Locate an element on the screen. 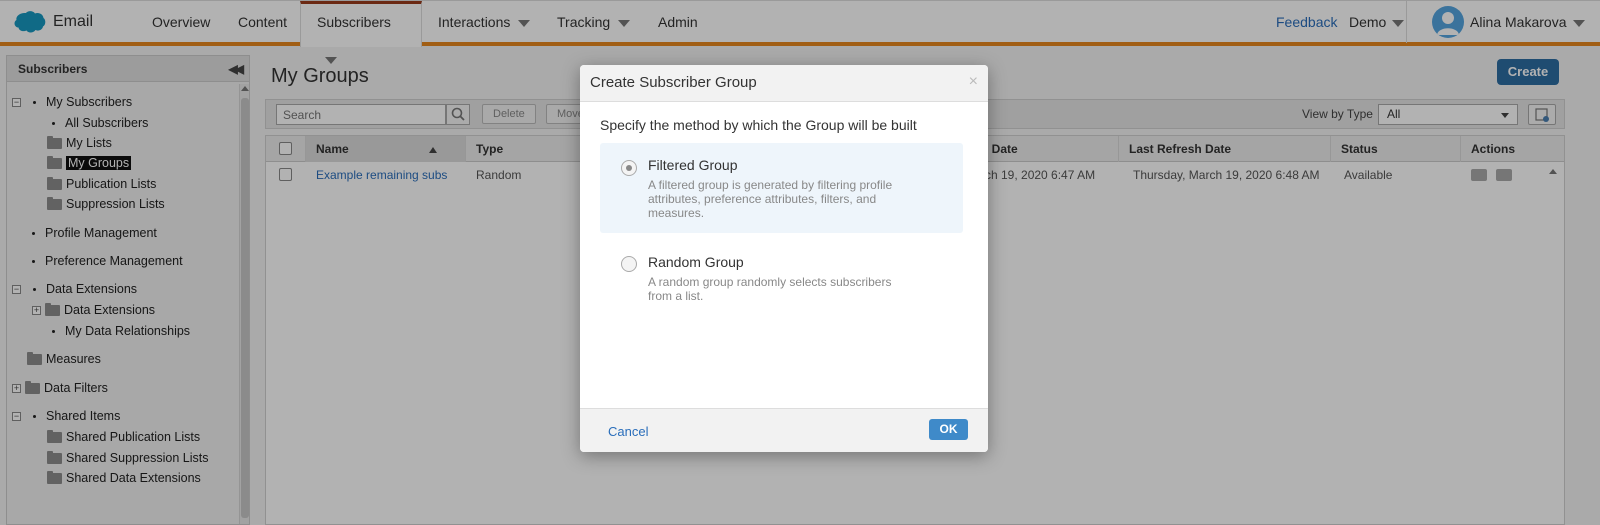 This screenshot has height=525, width=1600. ok-button: OK is located at coordinates (948, 429).